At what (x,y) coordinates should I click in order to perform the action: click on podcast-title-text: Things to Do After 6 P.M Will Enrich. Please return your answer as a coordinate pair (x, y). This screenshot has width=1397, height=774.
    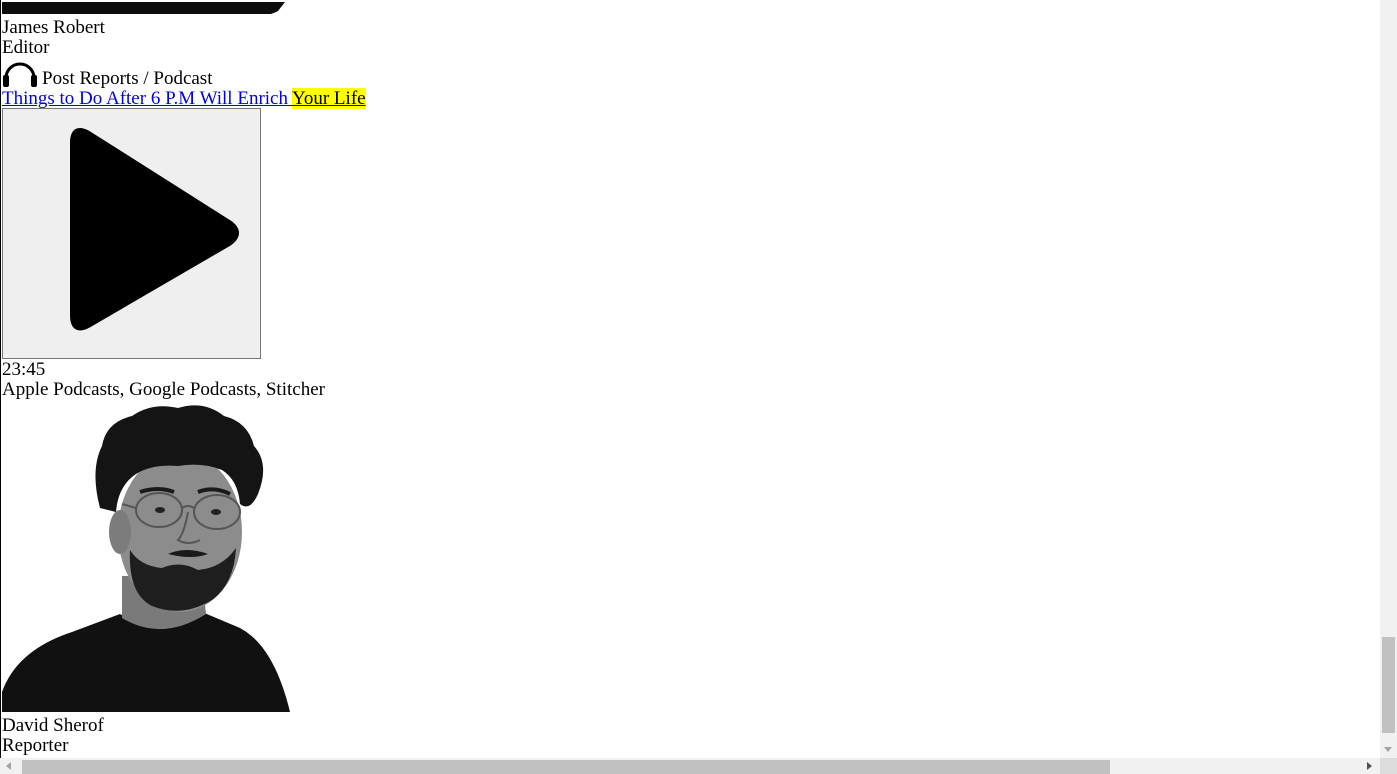
    Looking at the image, I should click on (147, 98).